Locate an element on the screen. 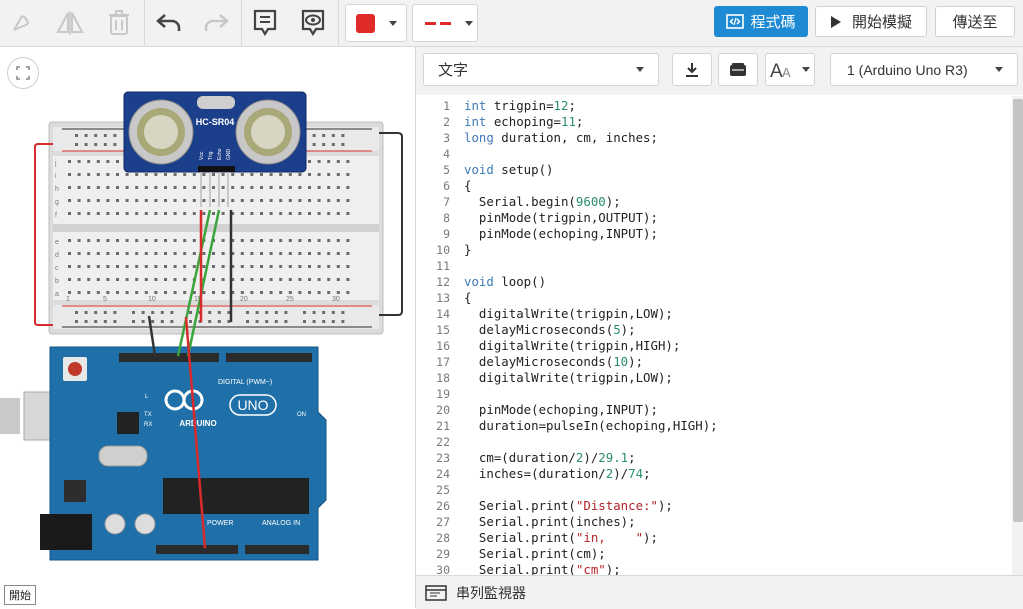  analog-header-label: ANALOG IN is located at coordinates (281, 523).